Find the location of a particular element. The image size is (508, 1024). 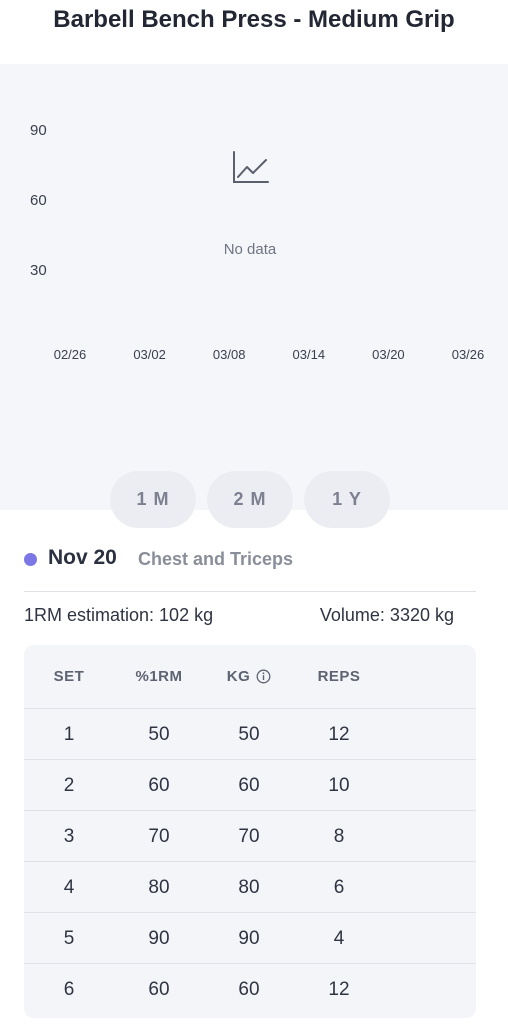

line-chart-icon is located at coordinates (251, 167).